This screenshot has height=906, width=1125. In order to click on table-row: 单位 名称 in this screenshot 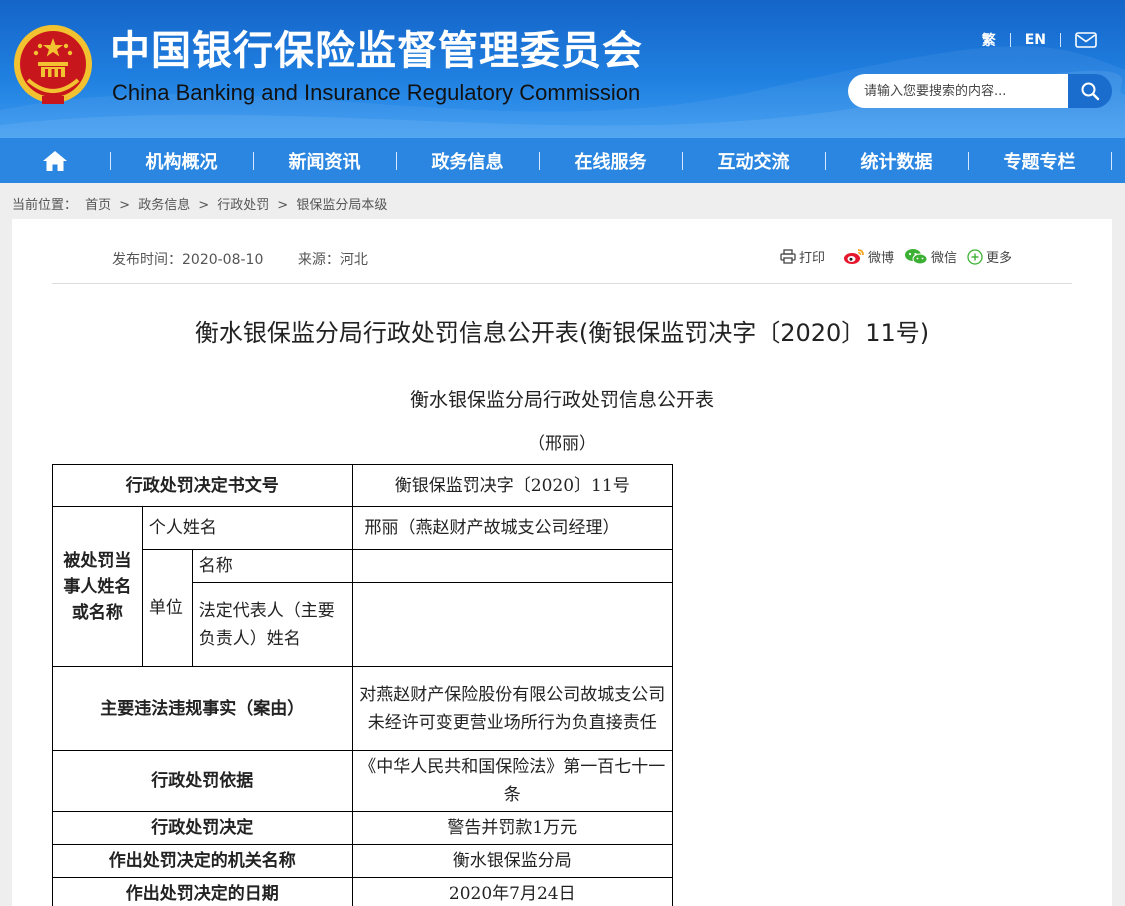, I will do `click(363, 608)`.